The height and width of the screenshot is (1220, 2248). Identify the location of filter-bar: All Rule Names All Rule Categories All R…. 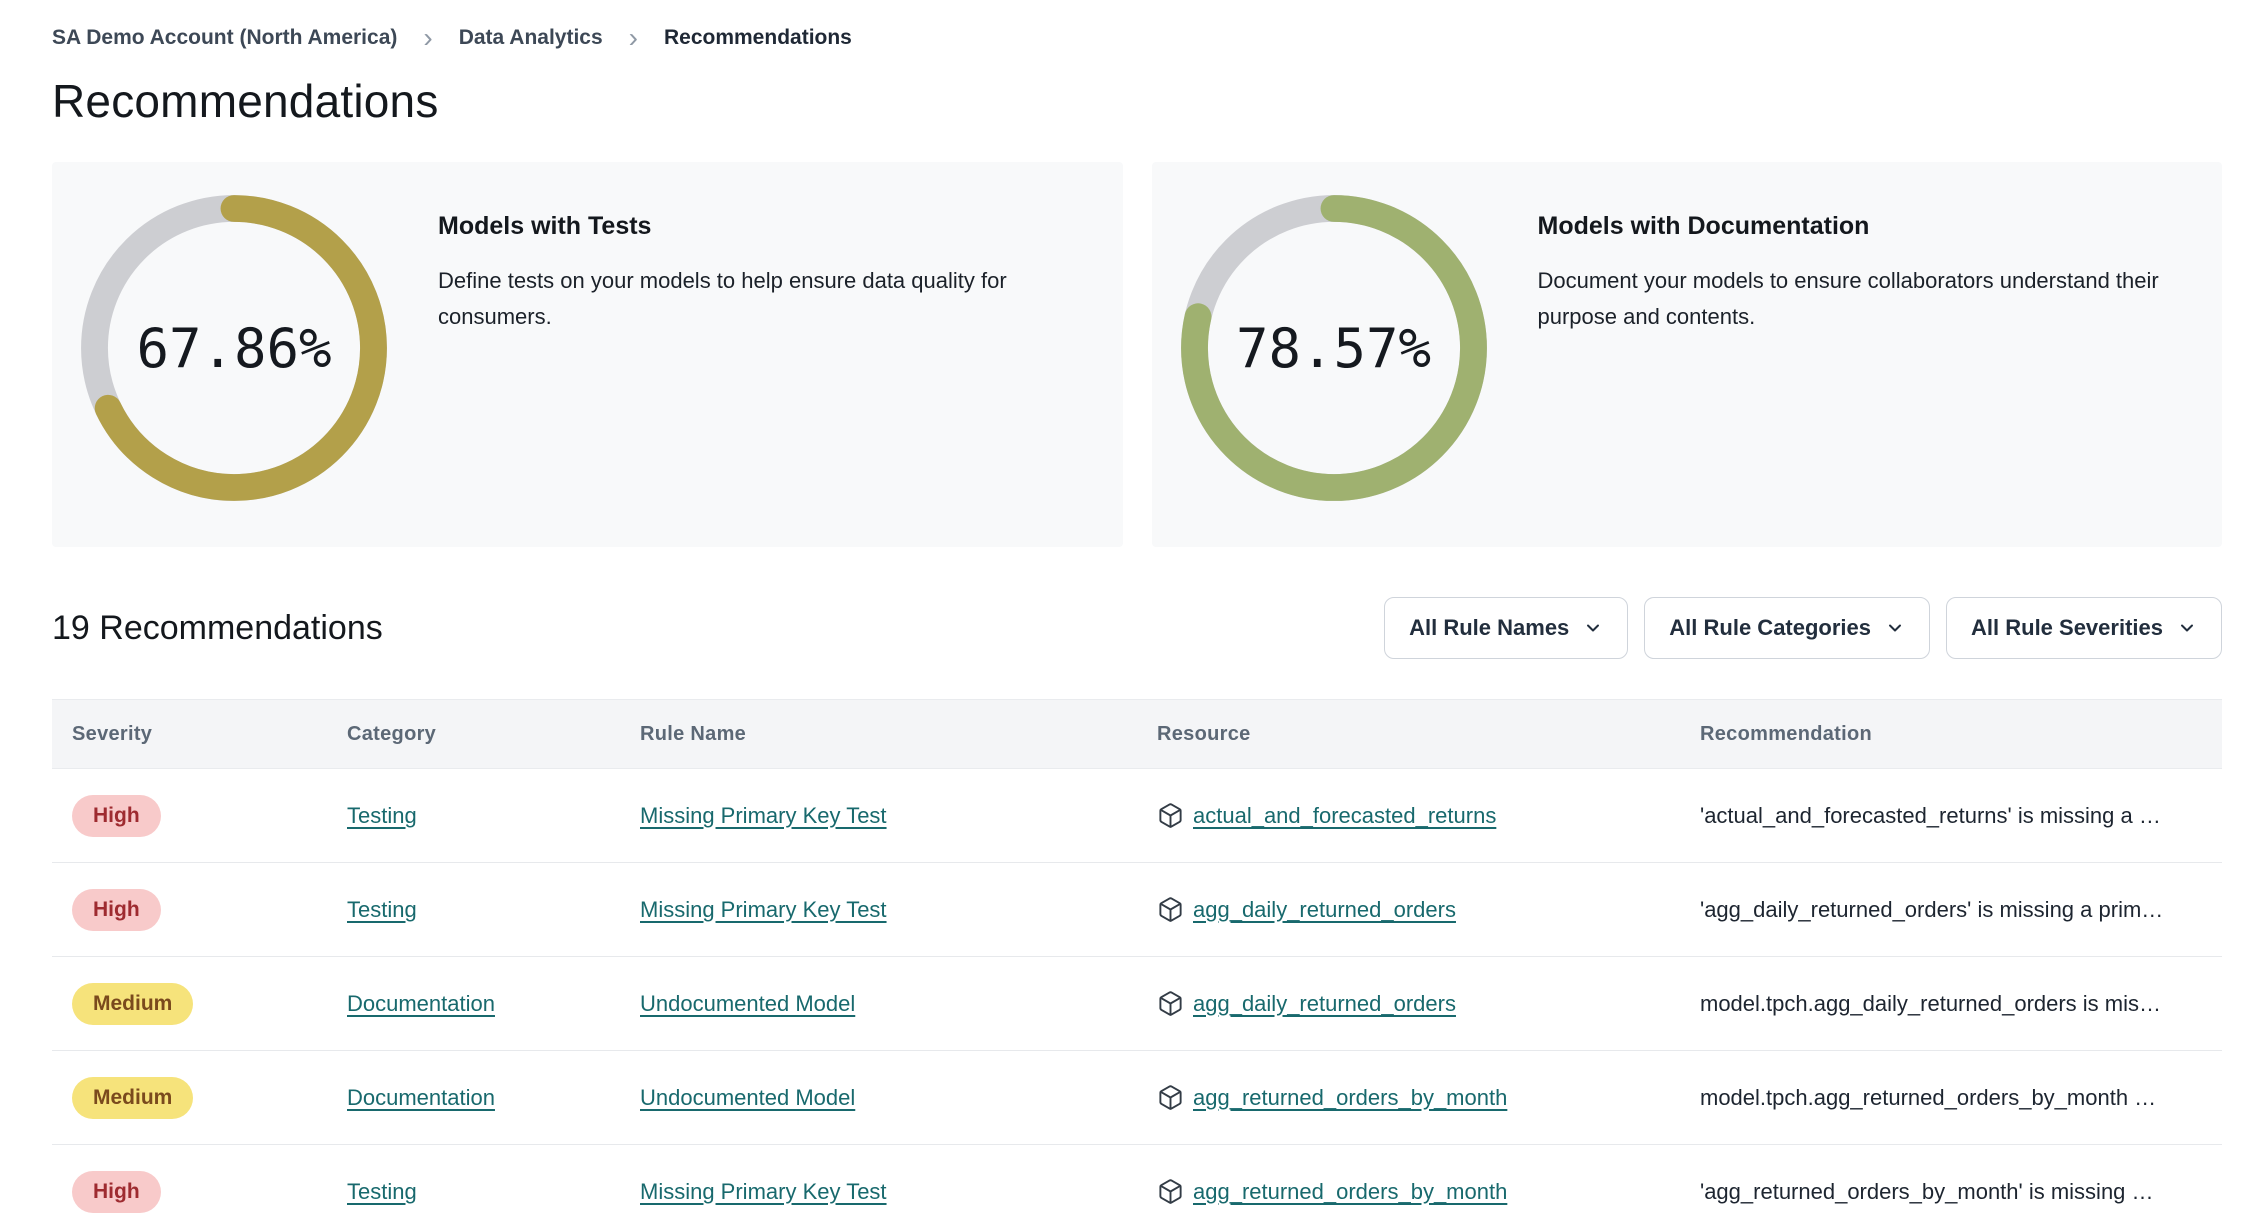
(1803, 628).